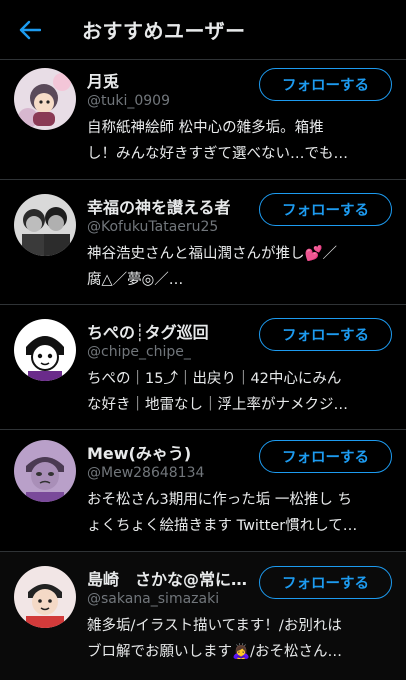  What do you see at coordinates (214, 379) in the screenshot?
I see `bio-line: ちぺの｜15⤴｜出戻り｜42中心にみん` at bounding box center [214, 379].